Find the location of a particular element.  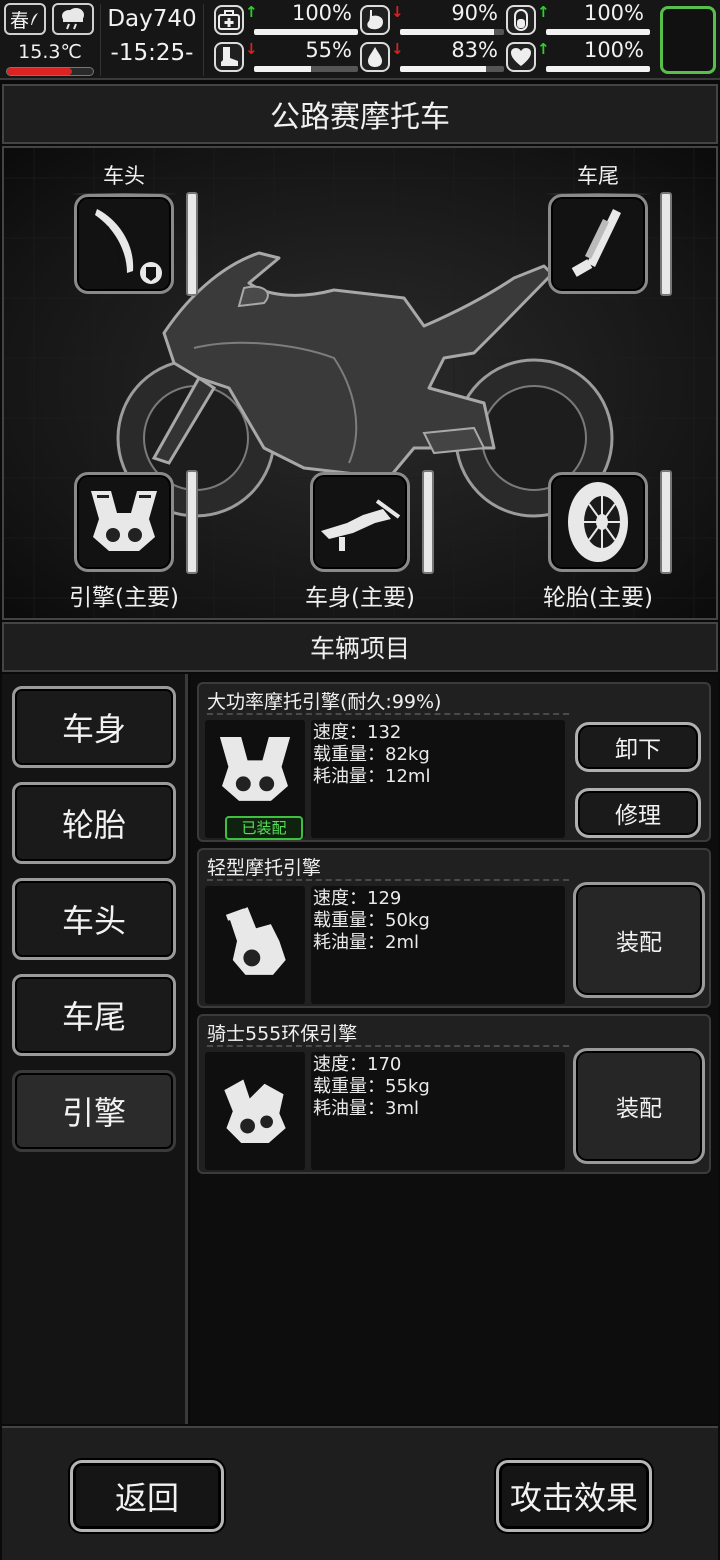

engine-icon is located at coordinates (124, 521).